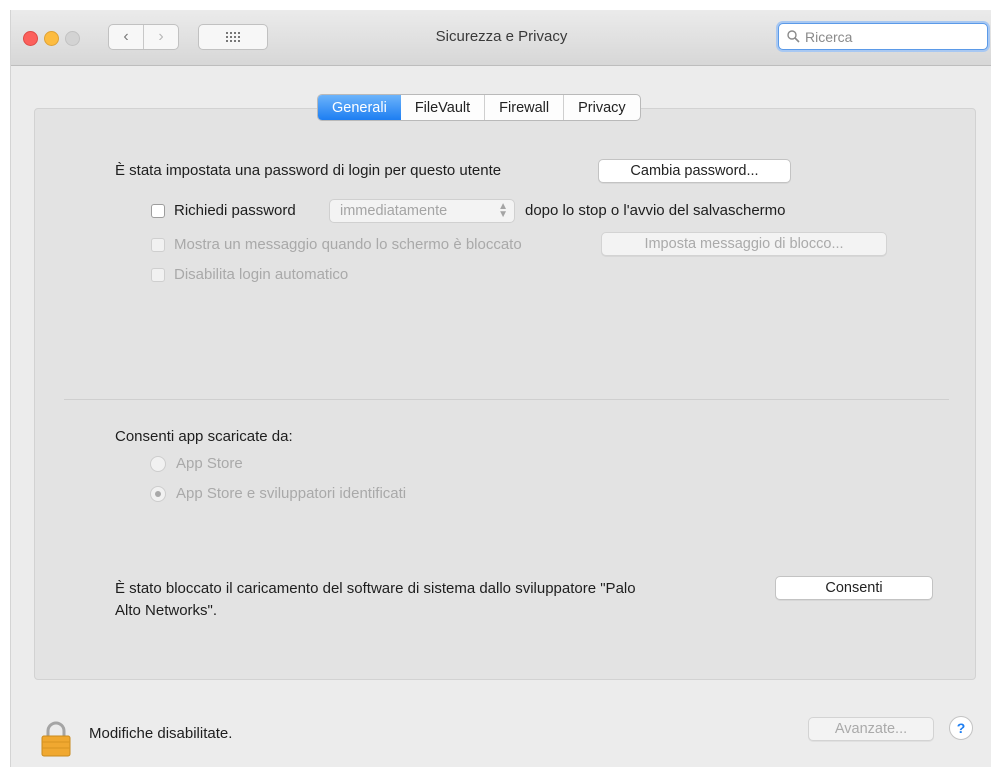 The height and width of the screenshot is (767, 991). What do you see at coordinates (291, 493) in the screenshot?
I see `radio-app-store-identified-label: App Store e sviluppatori identificati` at bounding box center [291, 493].